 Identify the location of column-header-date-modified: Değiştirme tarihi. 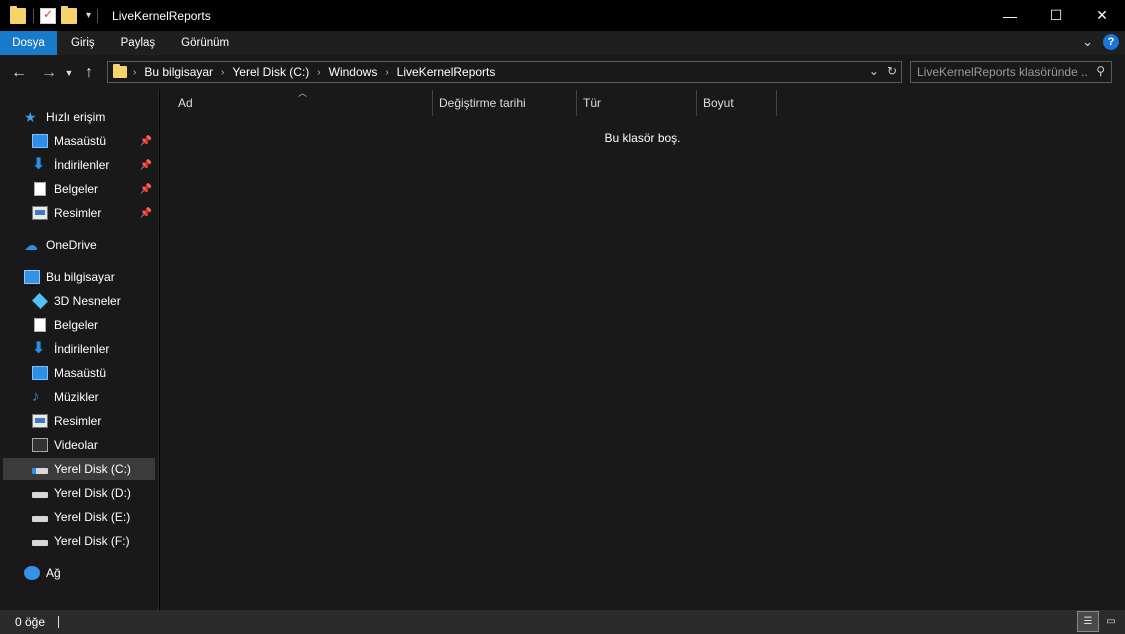
(505, 103).